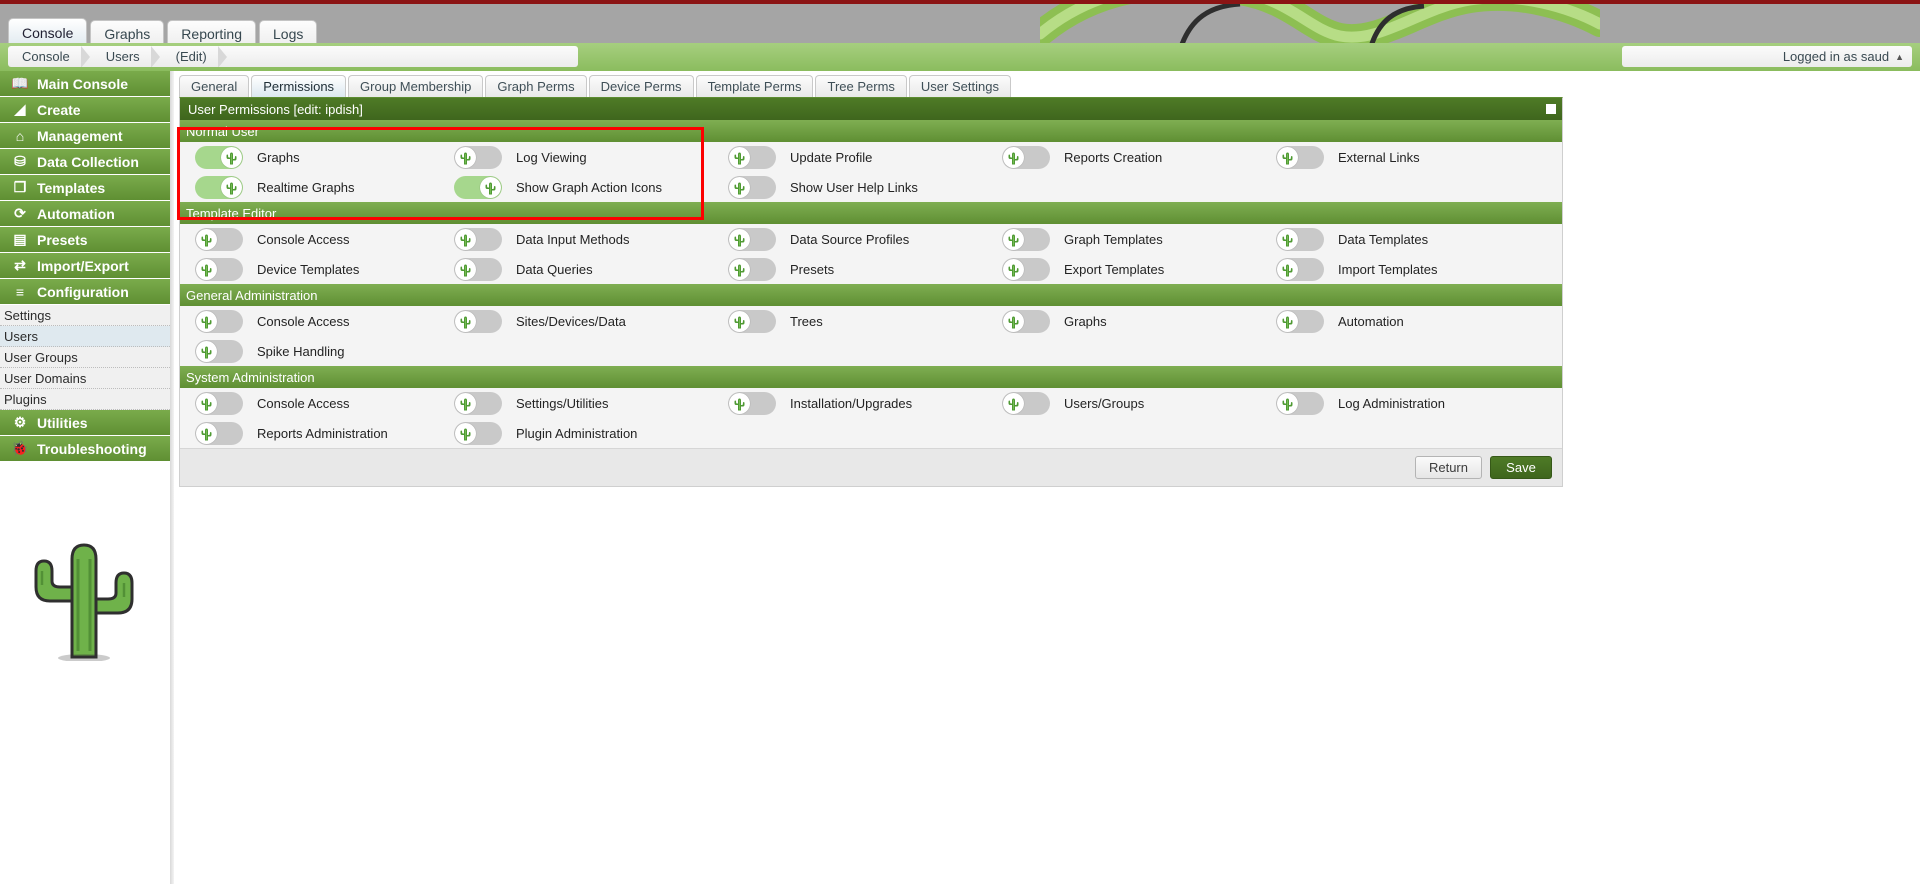 This screenshot has height=884, width=1920. What do you see at coordinates (85, 266) in the screenshot?
I see `sidebar-item-import-export: ⇄ Import/Export` at bounding box center [85, 266].